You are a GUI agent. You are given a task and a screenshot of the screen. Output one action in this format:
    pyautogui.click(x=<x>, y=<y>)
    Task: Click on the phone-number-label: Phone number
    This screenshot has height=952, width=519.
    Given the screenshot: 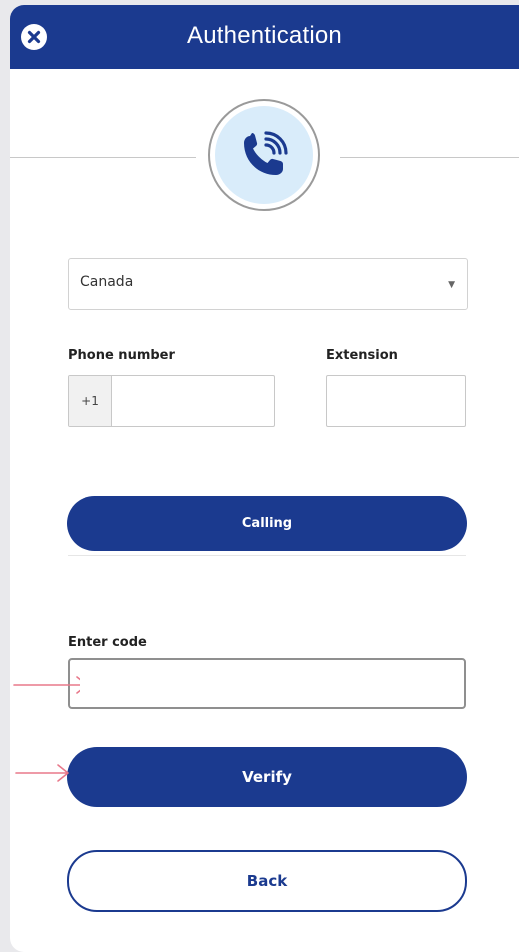 What is the action you would take?
    pyautogui.click(x=121, y=355)
    